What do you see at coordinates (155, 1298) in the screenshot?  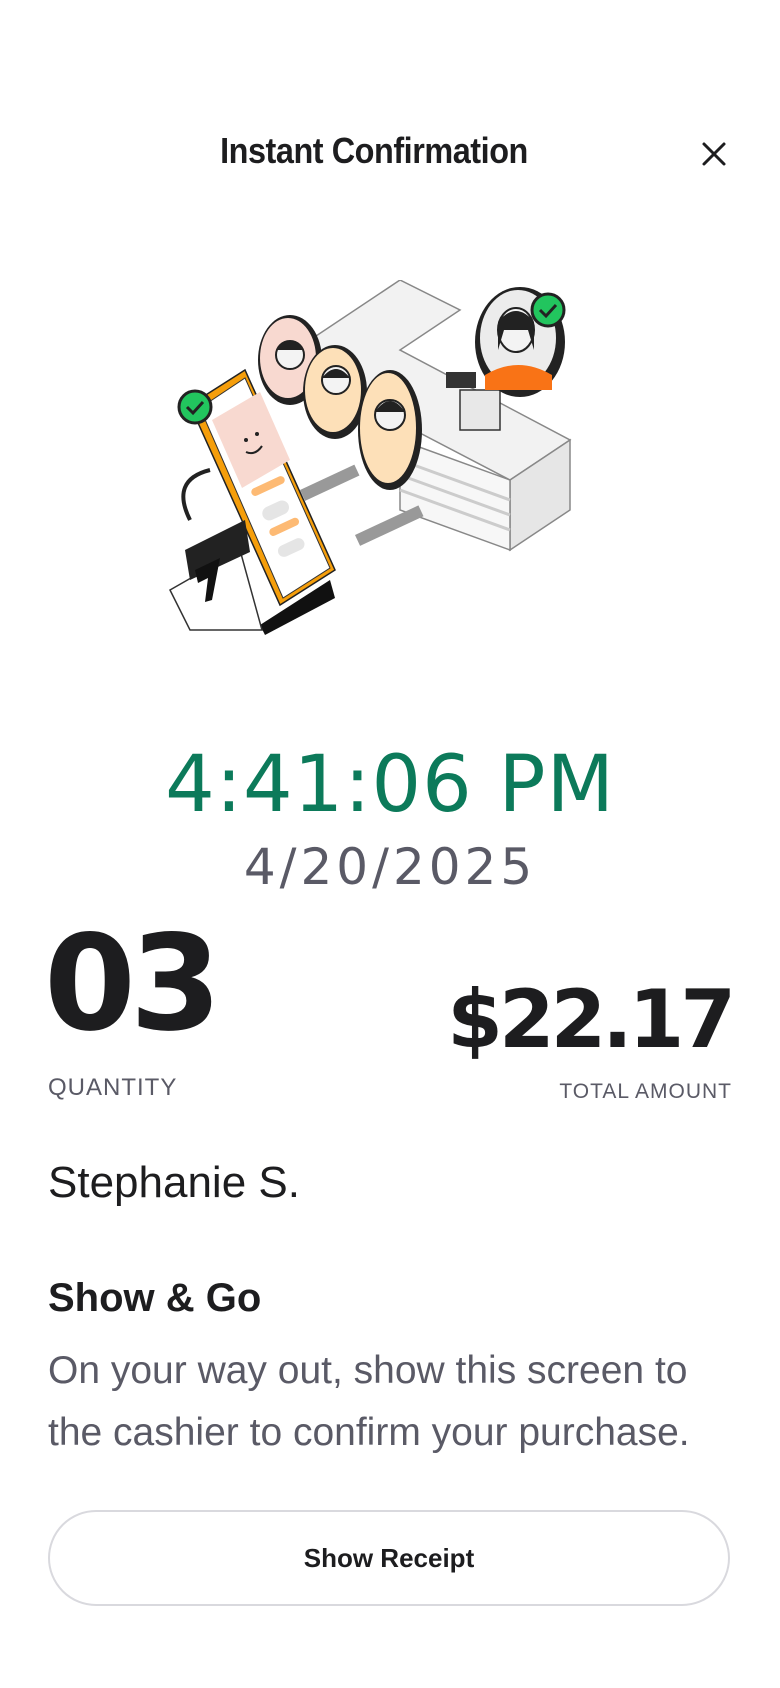 I see `instructions-title: Show & Go` at bounding box center [155, 1298].